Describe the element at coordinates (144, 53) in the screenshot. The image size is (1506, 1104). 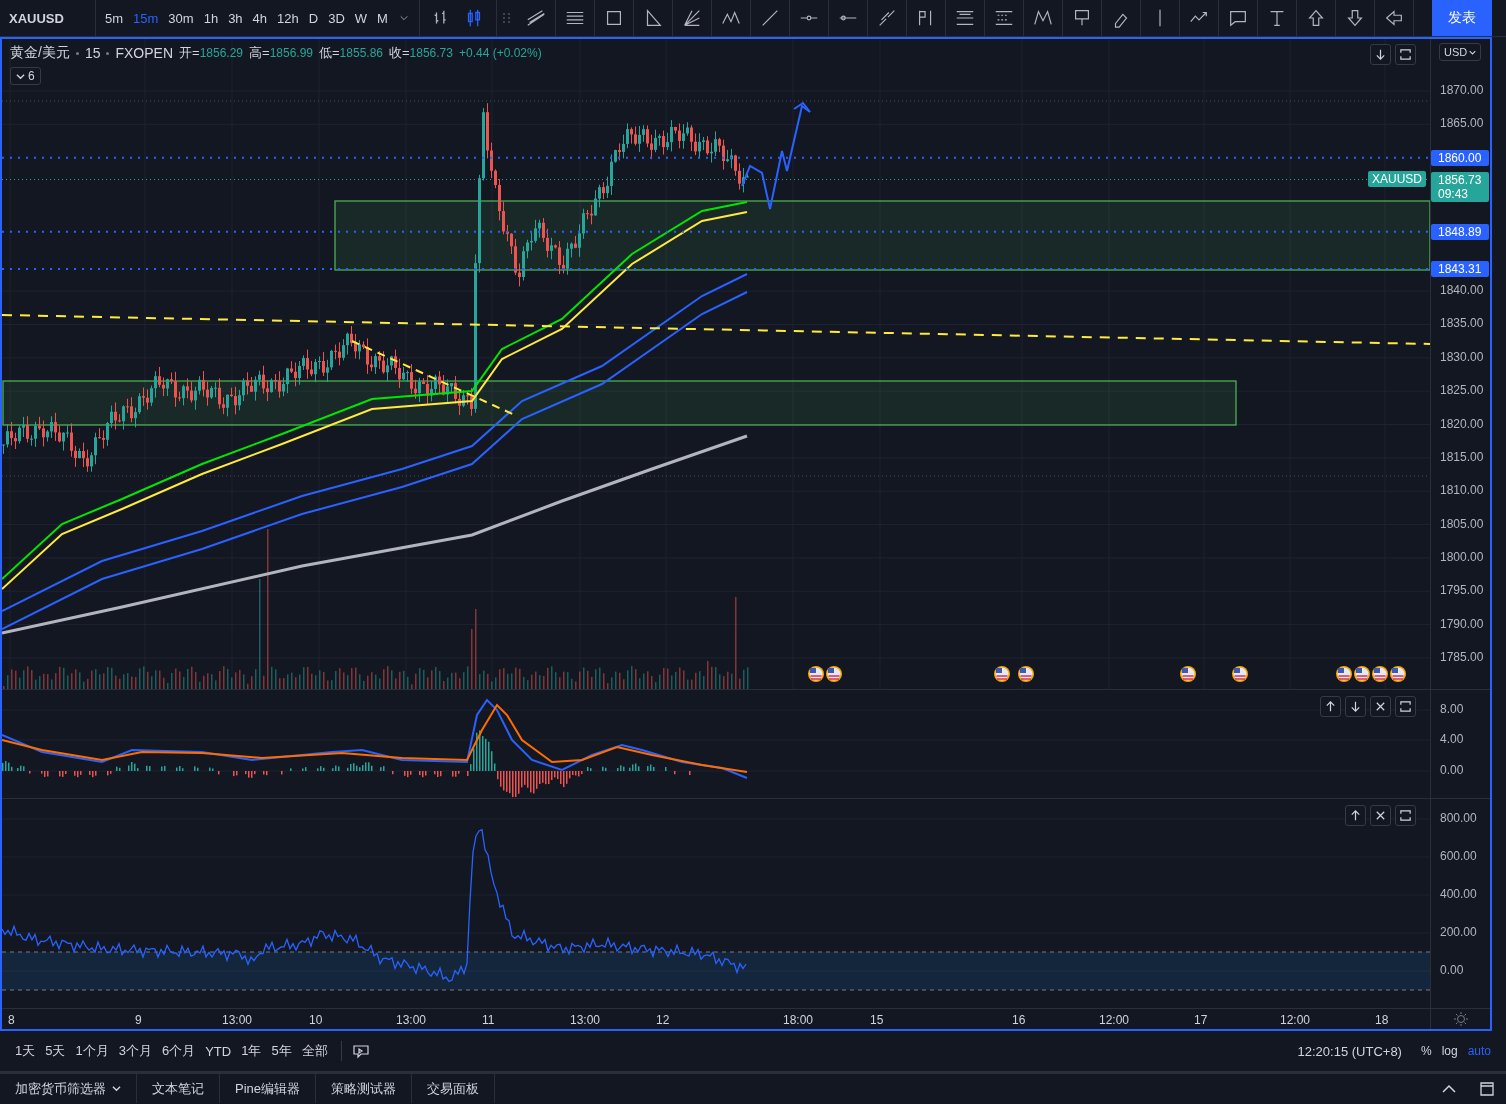
I see `exchange-label: FXOPEN` at that location.